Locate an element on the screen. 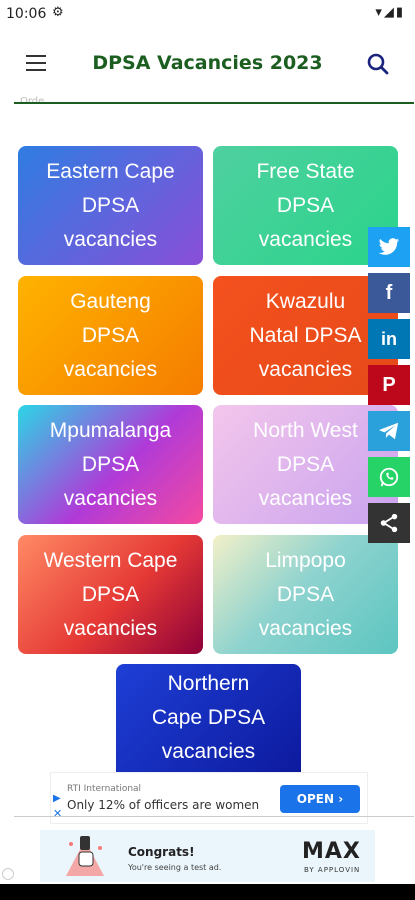  edge-indicator is located at coordinates (8, 874).